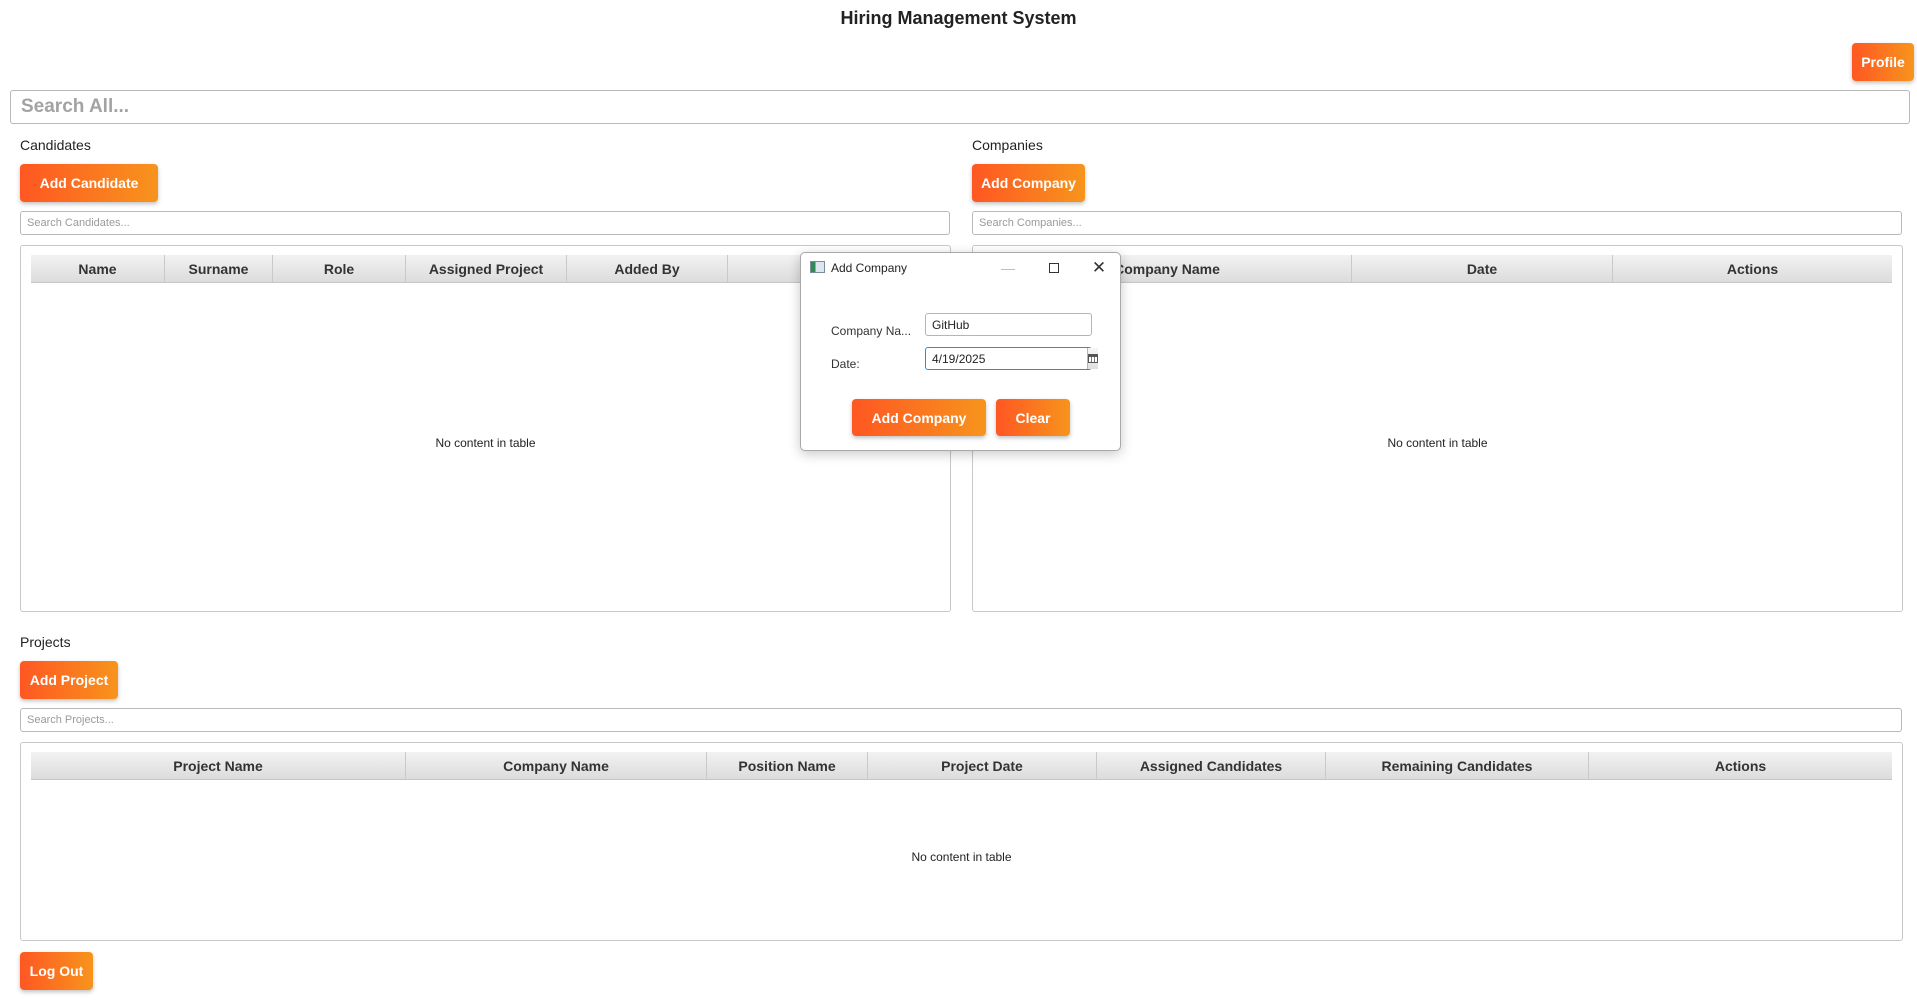 This screenshot has width=1917, height=1005. What do you see at coordinates (1007, 145) in the screenshot?
I see `companies-label: Companies` at bounding box center [1007, 145].